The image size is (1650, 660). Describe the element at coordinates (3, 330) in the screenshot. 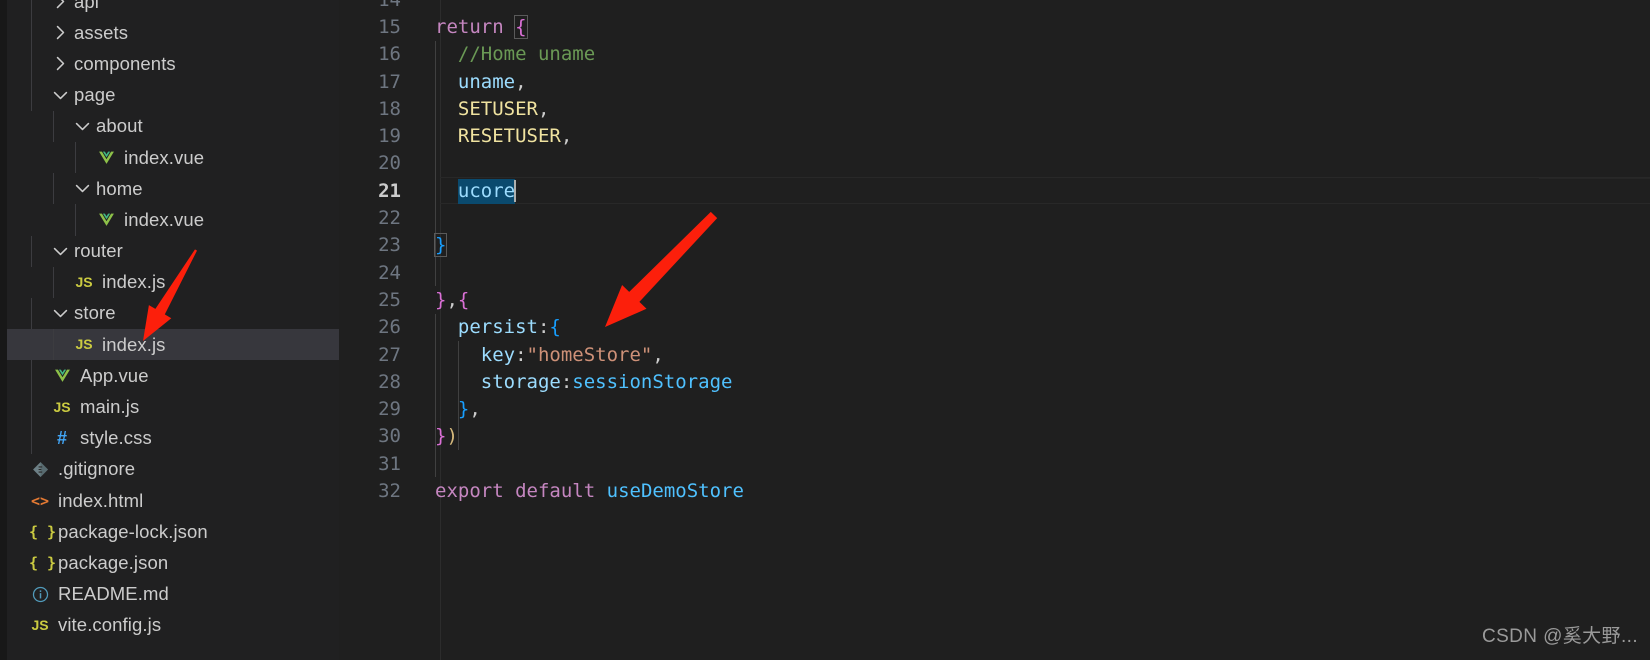

I see `activity-bar` at that location.